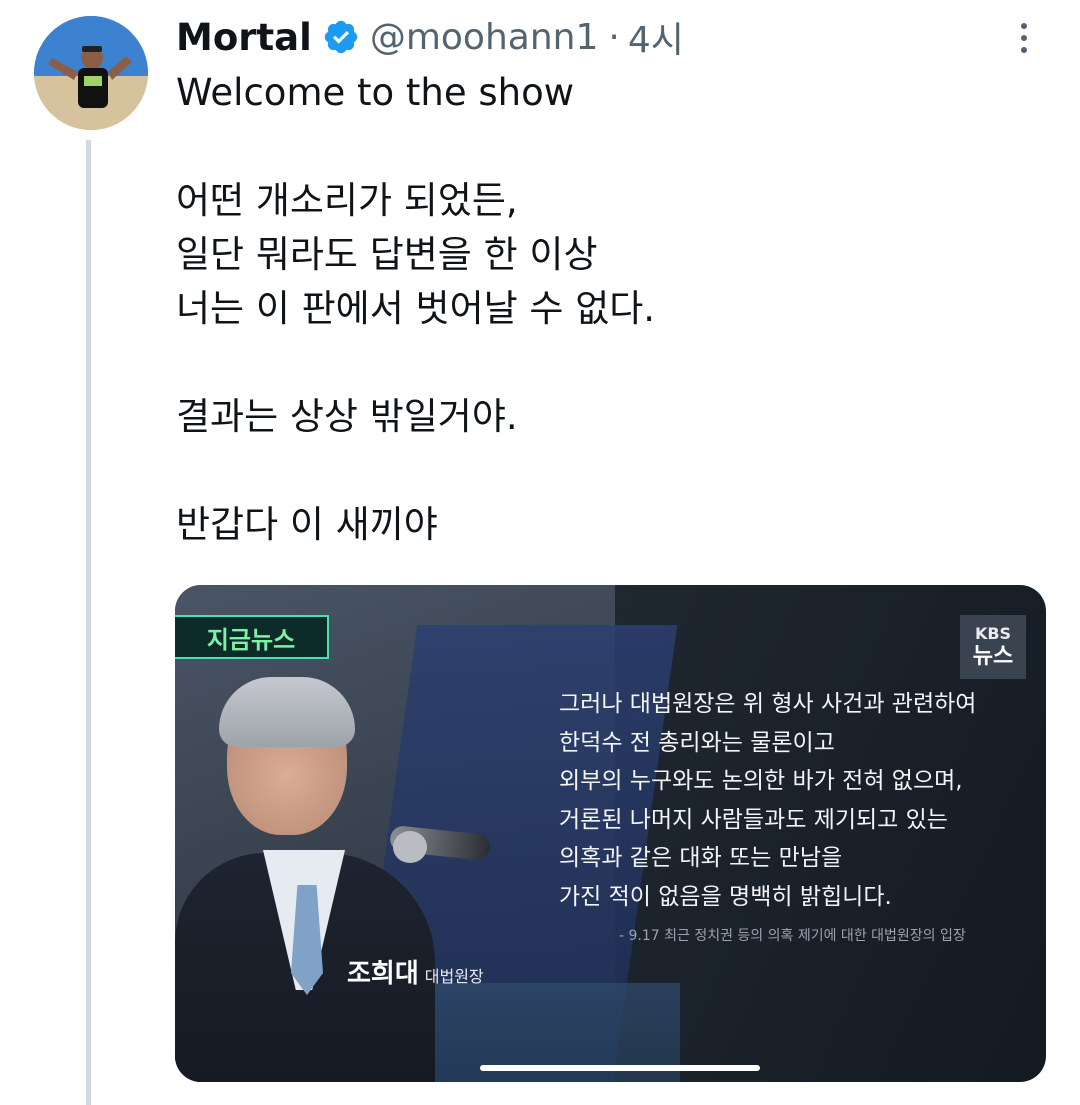 This screenshot has height=1105, width=1080. Describe the element at coordinates (725, 896) in the screenshot. I see `quote-line: 가진 적이 없음을 명백히 밝힙니다.` at that location.